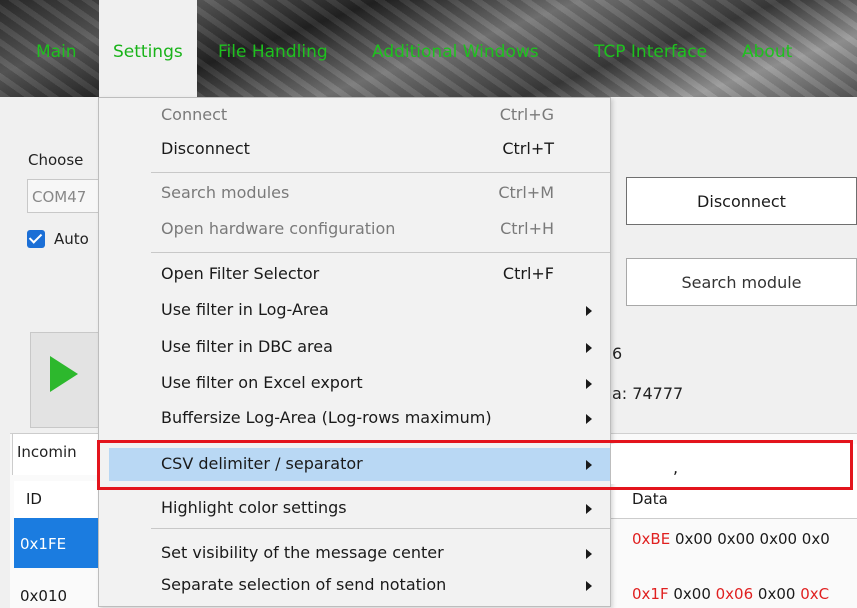  Describe the element at coordinates (354, 347) in the screenshot. I see `menu-item-use-filter-dbc-area: Use filter in DBC area` at that location.